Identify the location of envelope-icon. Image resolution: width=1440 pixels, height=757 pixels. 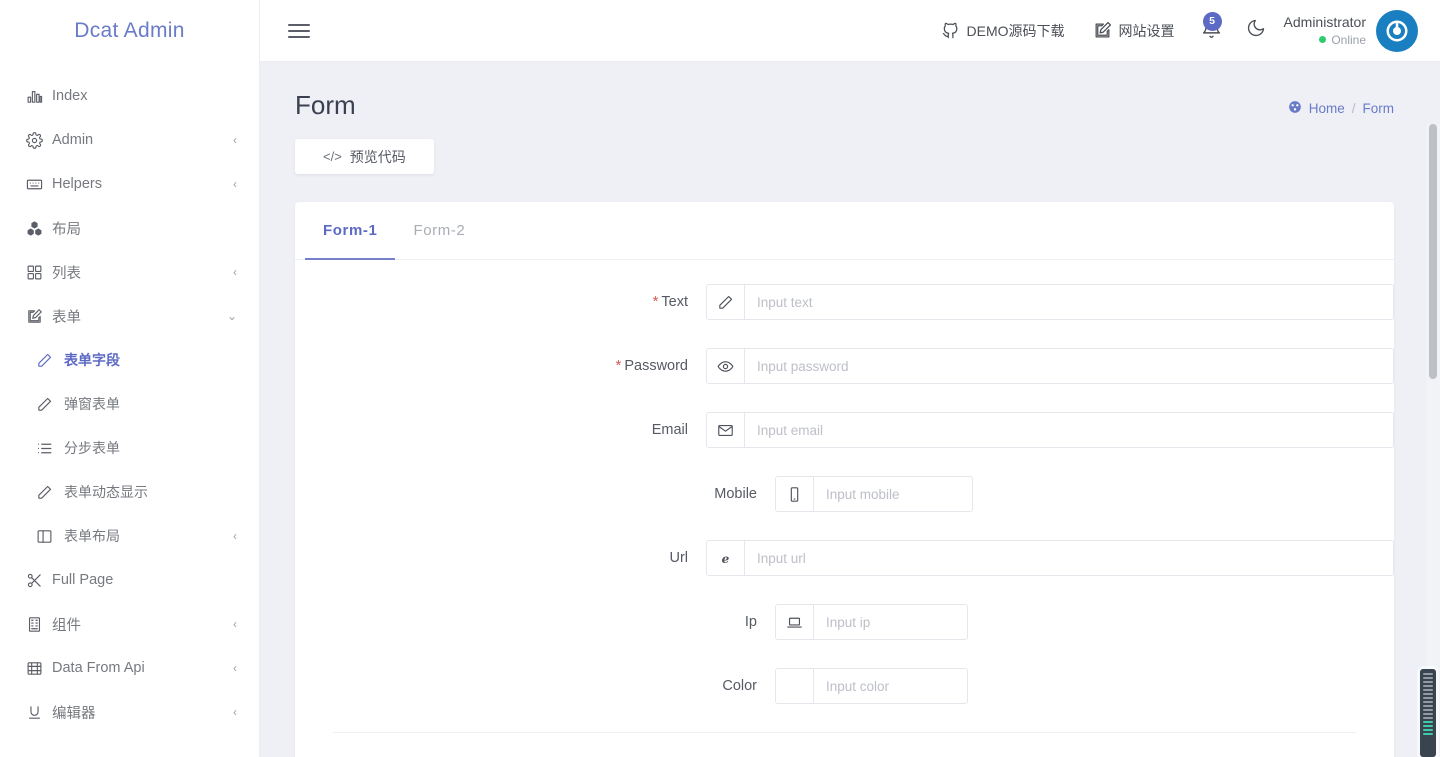
(725, 430).